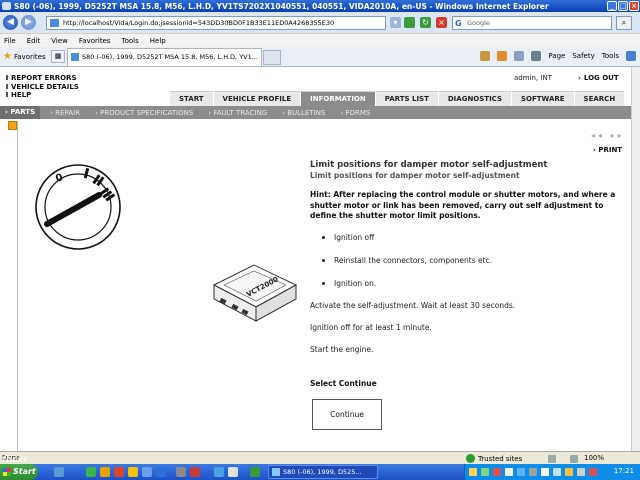  What do you see at coordinates (395, 22) in the screenshot?
I see `dropdown-icon: ▾` at bounding box center [395, 22].